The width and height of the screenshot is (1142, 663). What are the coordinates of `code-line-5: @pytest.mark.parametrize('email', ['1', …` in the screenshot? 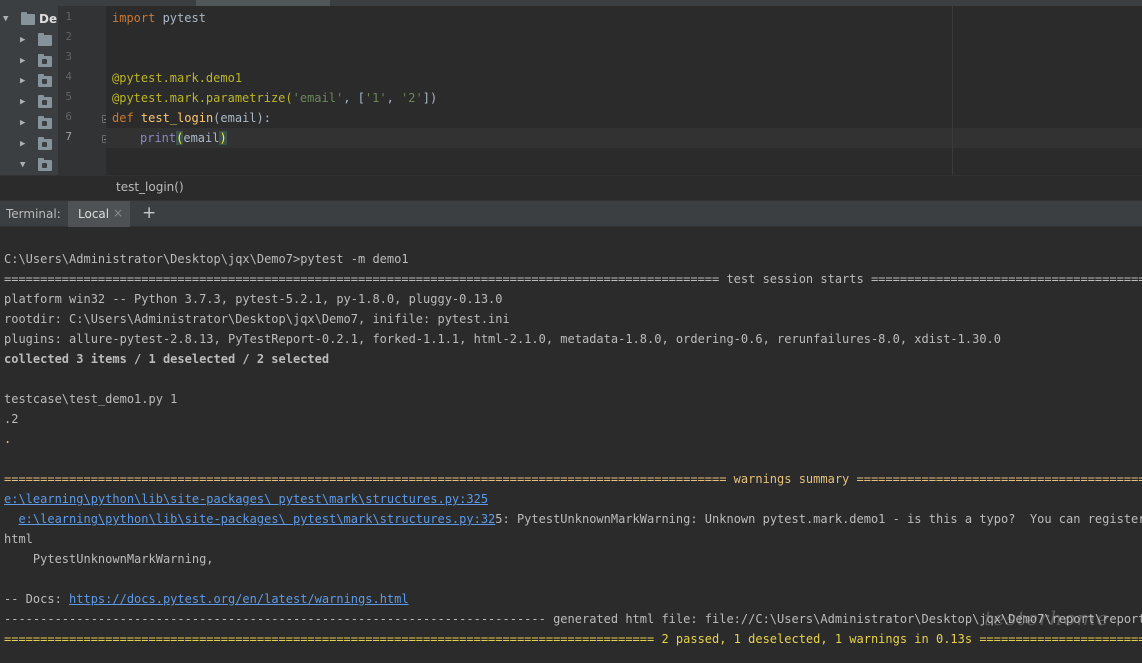 It's located at (275, 98).